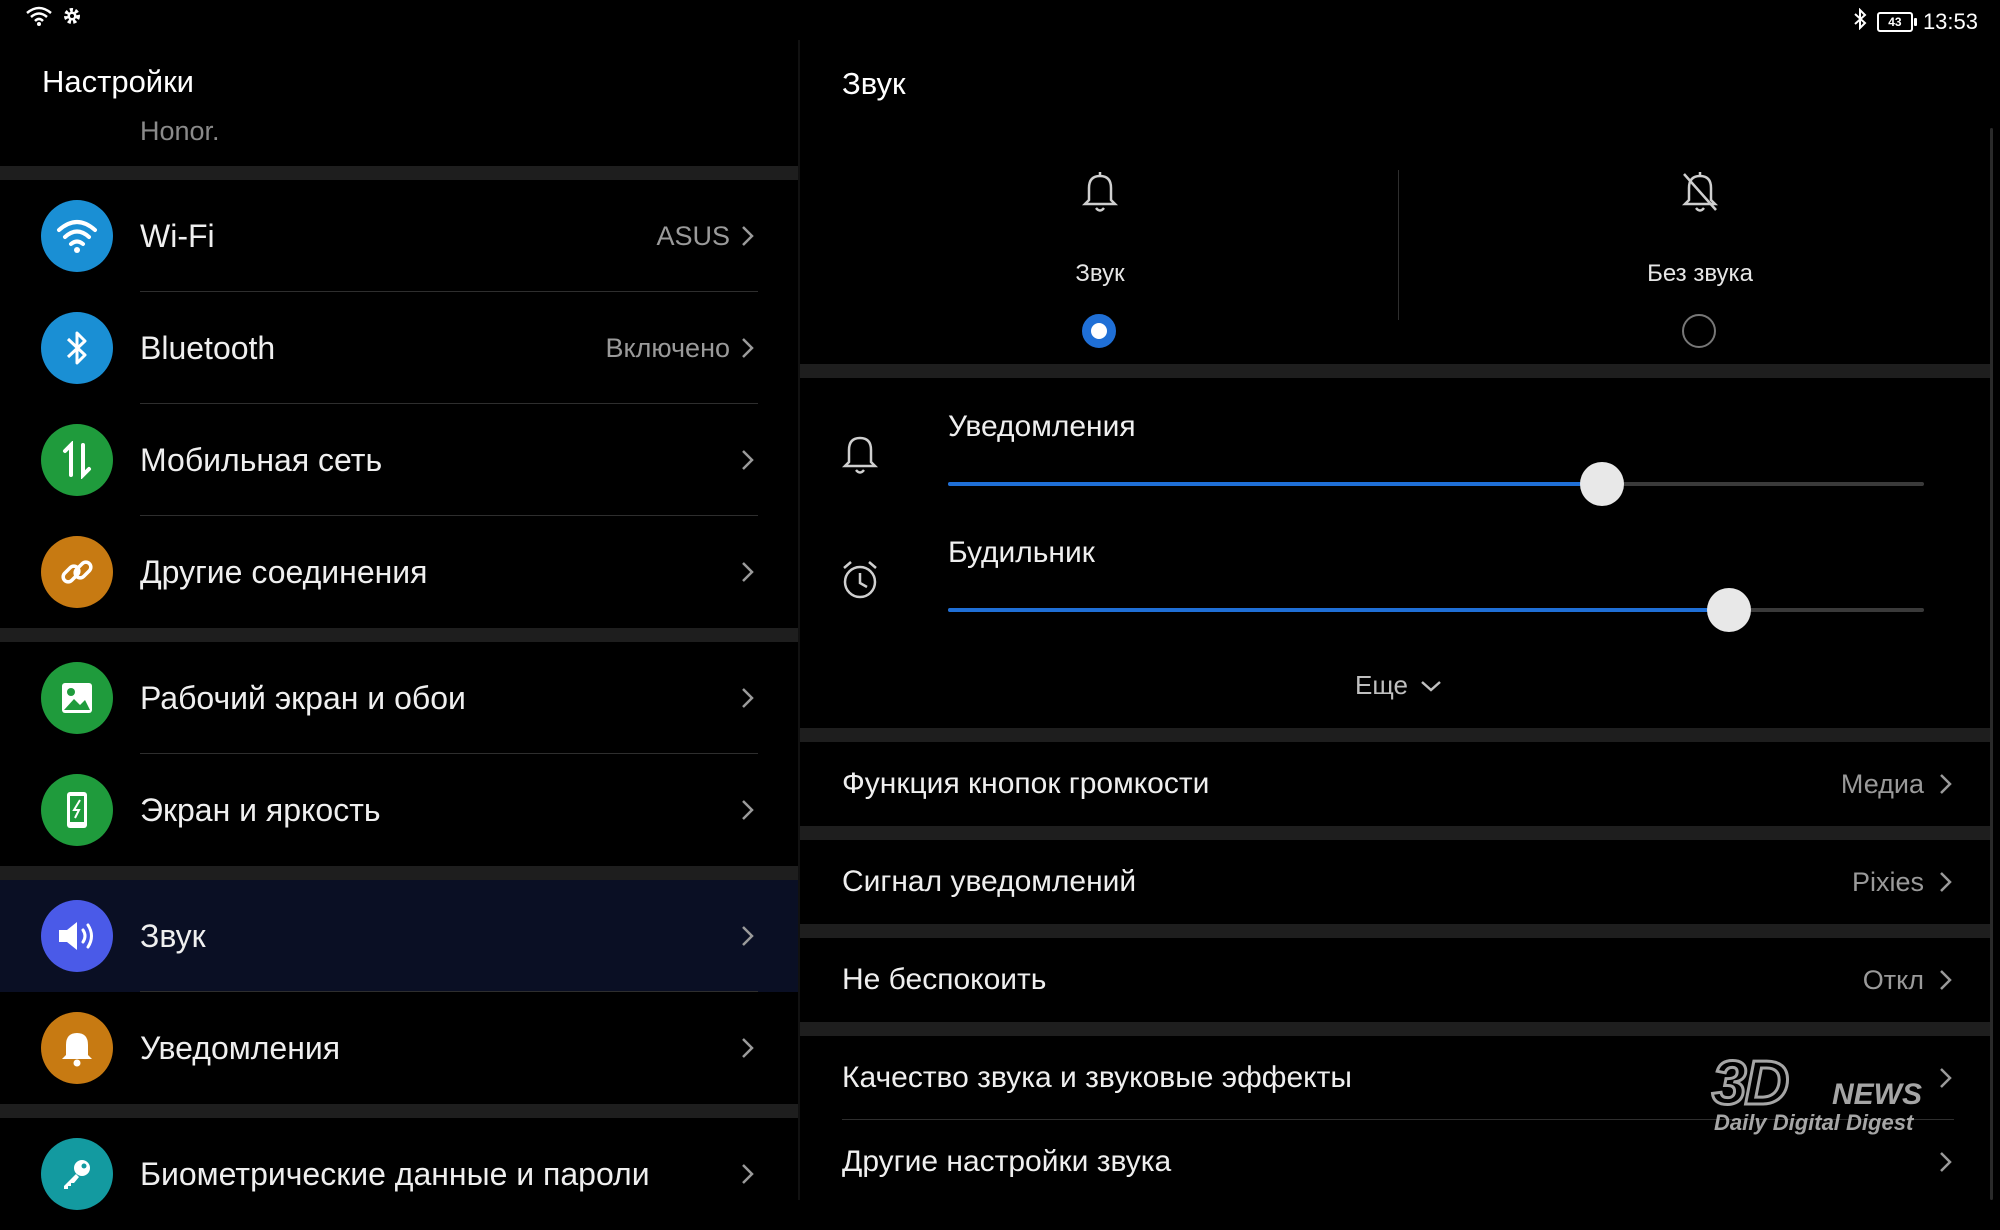 This screenshot has width=2000, height=1230. What do you see at coordinates (667, 348) in the screenshot?
I see `sidebar-item-value: Включено` at bounding box center [667, 348].